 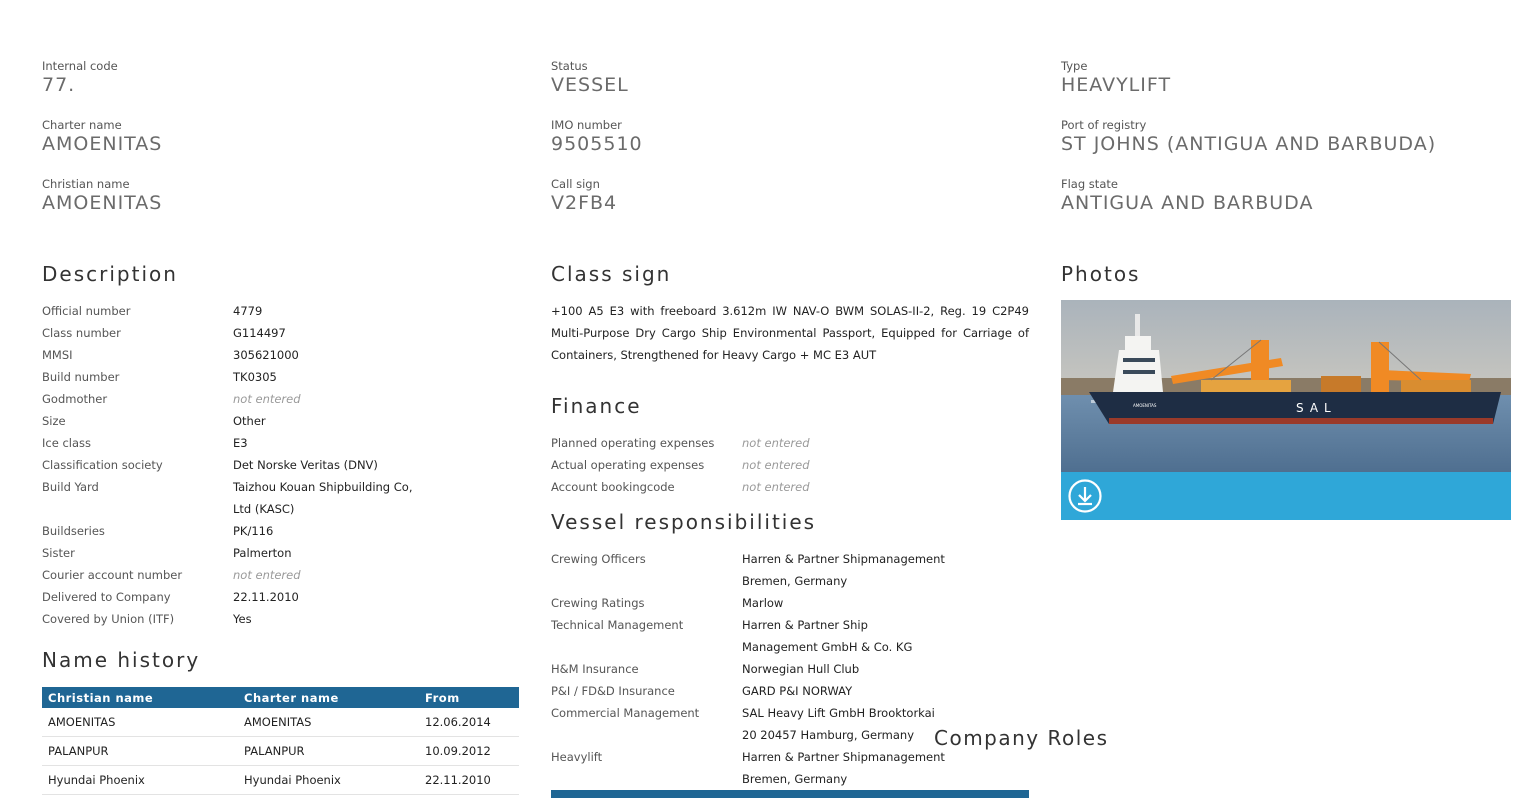 What do you see at coordinates (469, 751) in the screenshot?
I see `cell: 10.09.2012` at bounding box center [469, 751].